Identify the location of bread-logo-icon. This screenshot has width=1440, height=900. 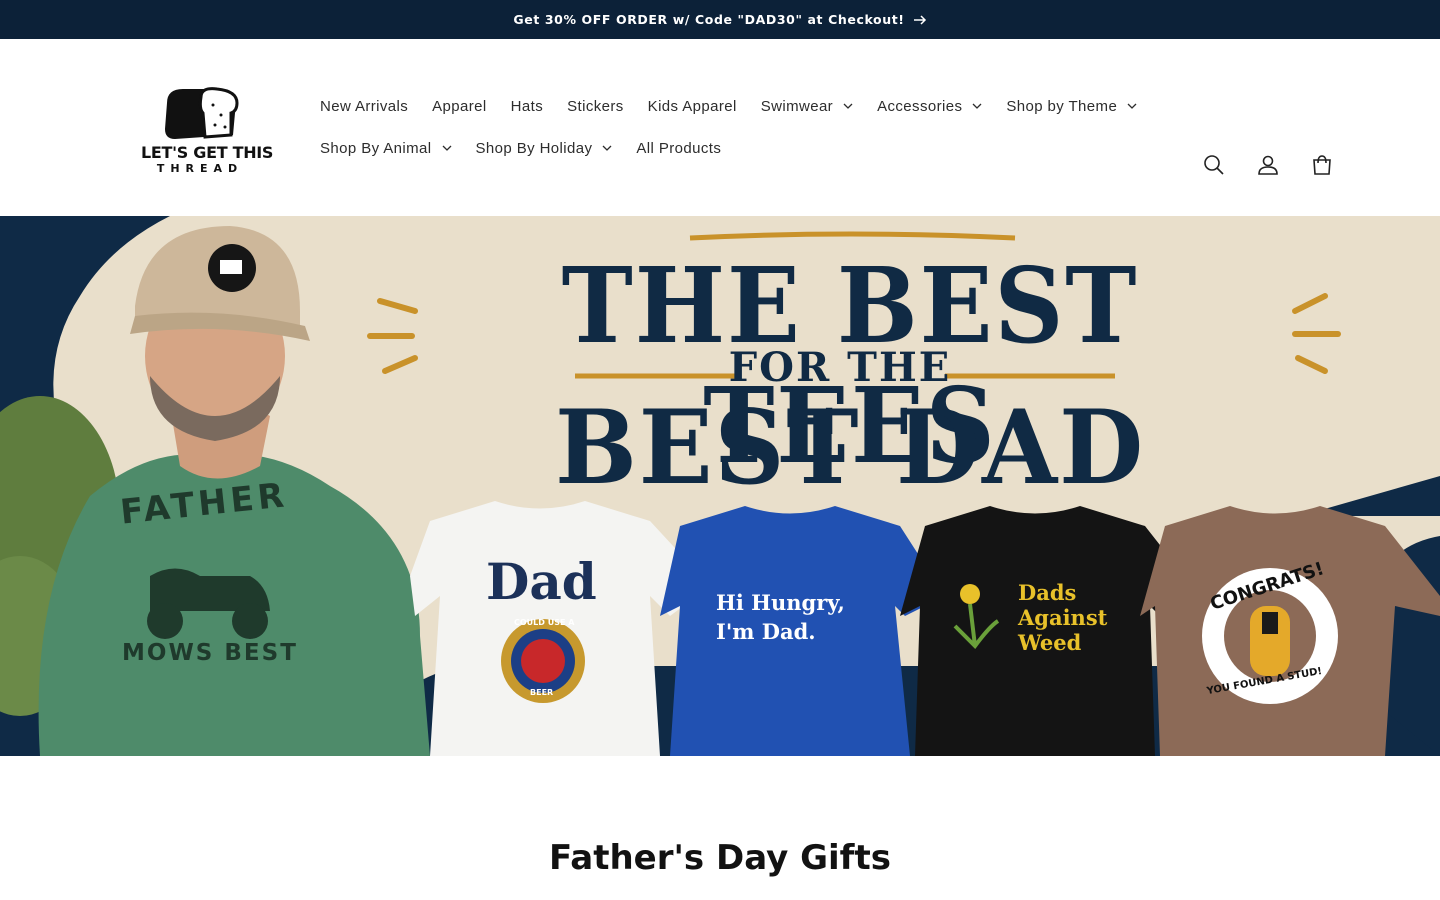
(202, 113).